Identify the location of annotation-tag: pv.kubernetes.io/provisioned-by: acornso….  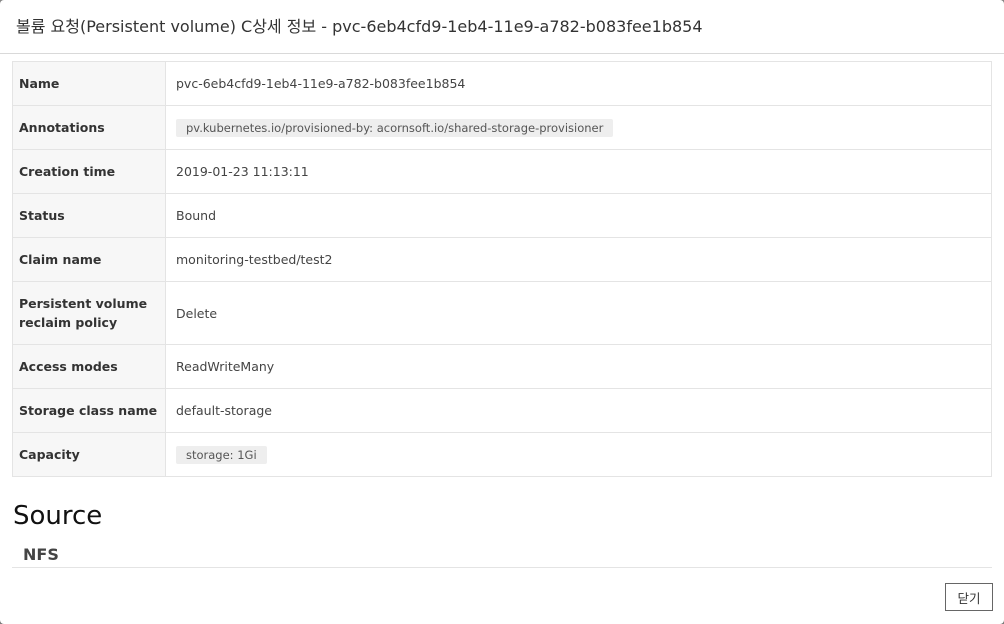
(395, 127).